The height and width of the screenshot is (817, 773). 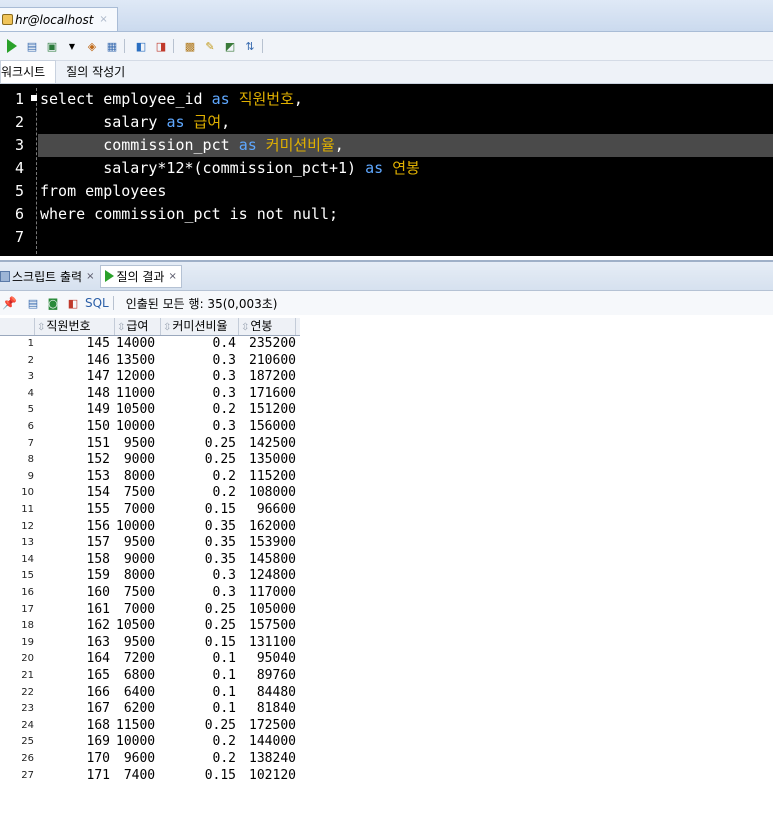 I want to click on table-row: 24 168 11500 0.25 172500, so click(x=150, y=726).